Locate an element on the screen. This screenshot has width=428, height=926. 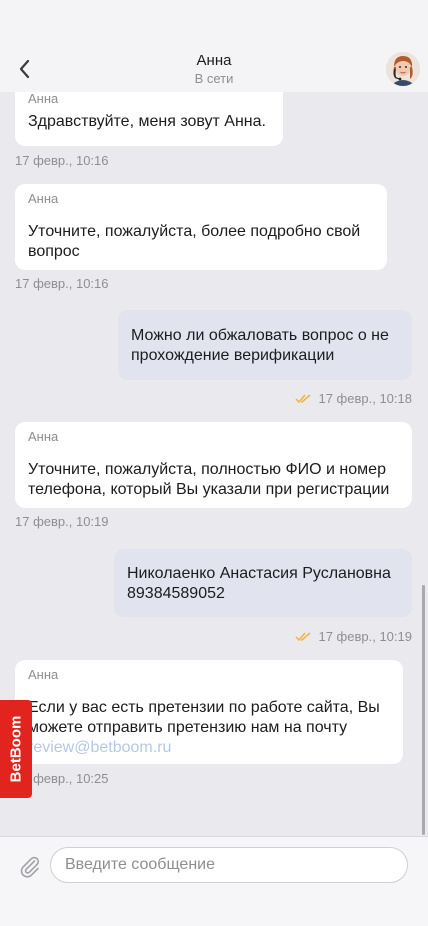
message-status: 17 февр., 10:18 is located at coordinates (353, 398).